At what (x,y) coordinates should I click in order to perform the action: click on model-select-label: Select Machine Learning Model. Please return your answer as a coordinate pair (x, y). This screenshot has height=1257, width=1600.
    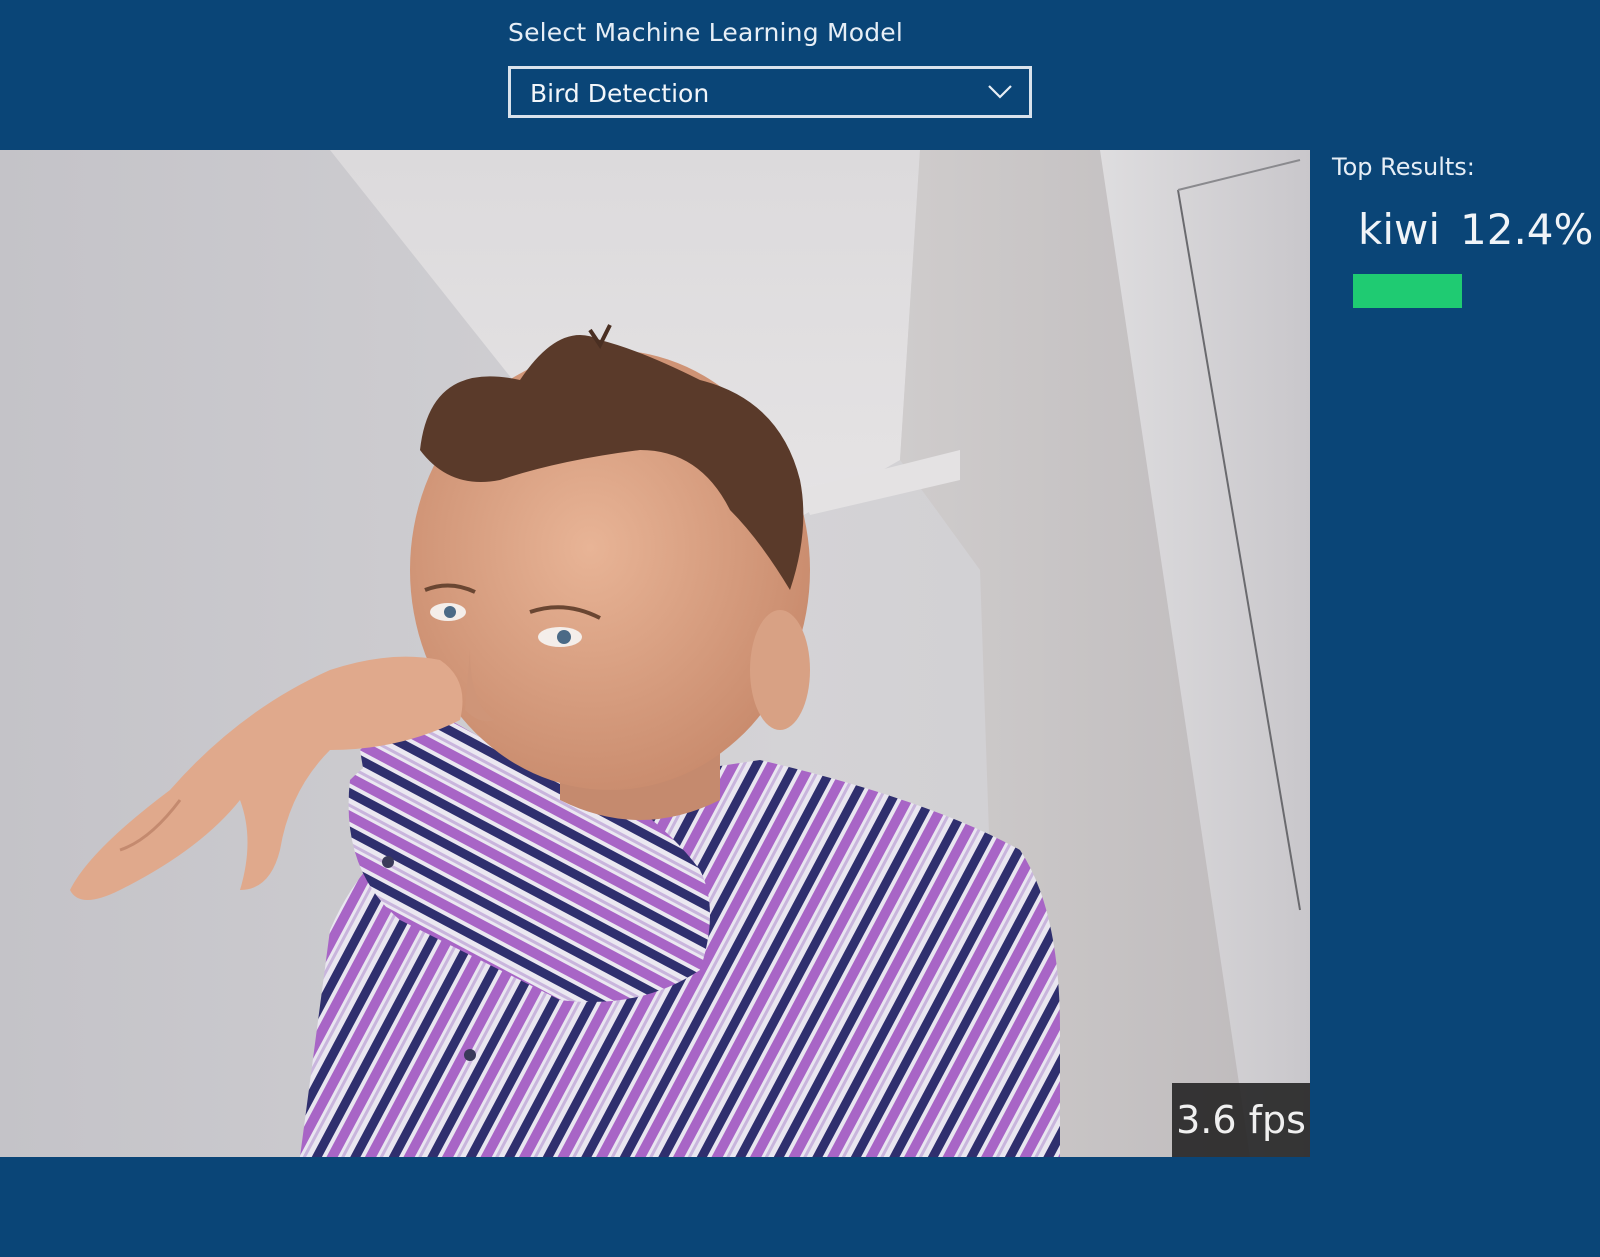
    Looking at the image, I should click on (706, 32).